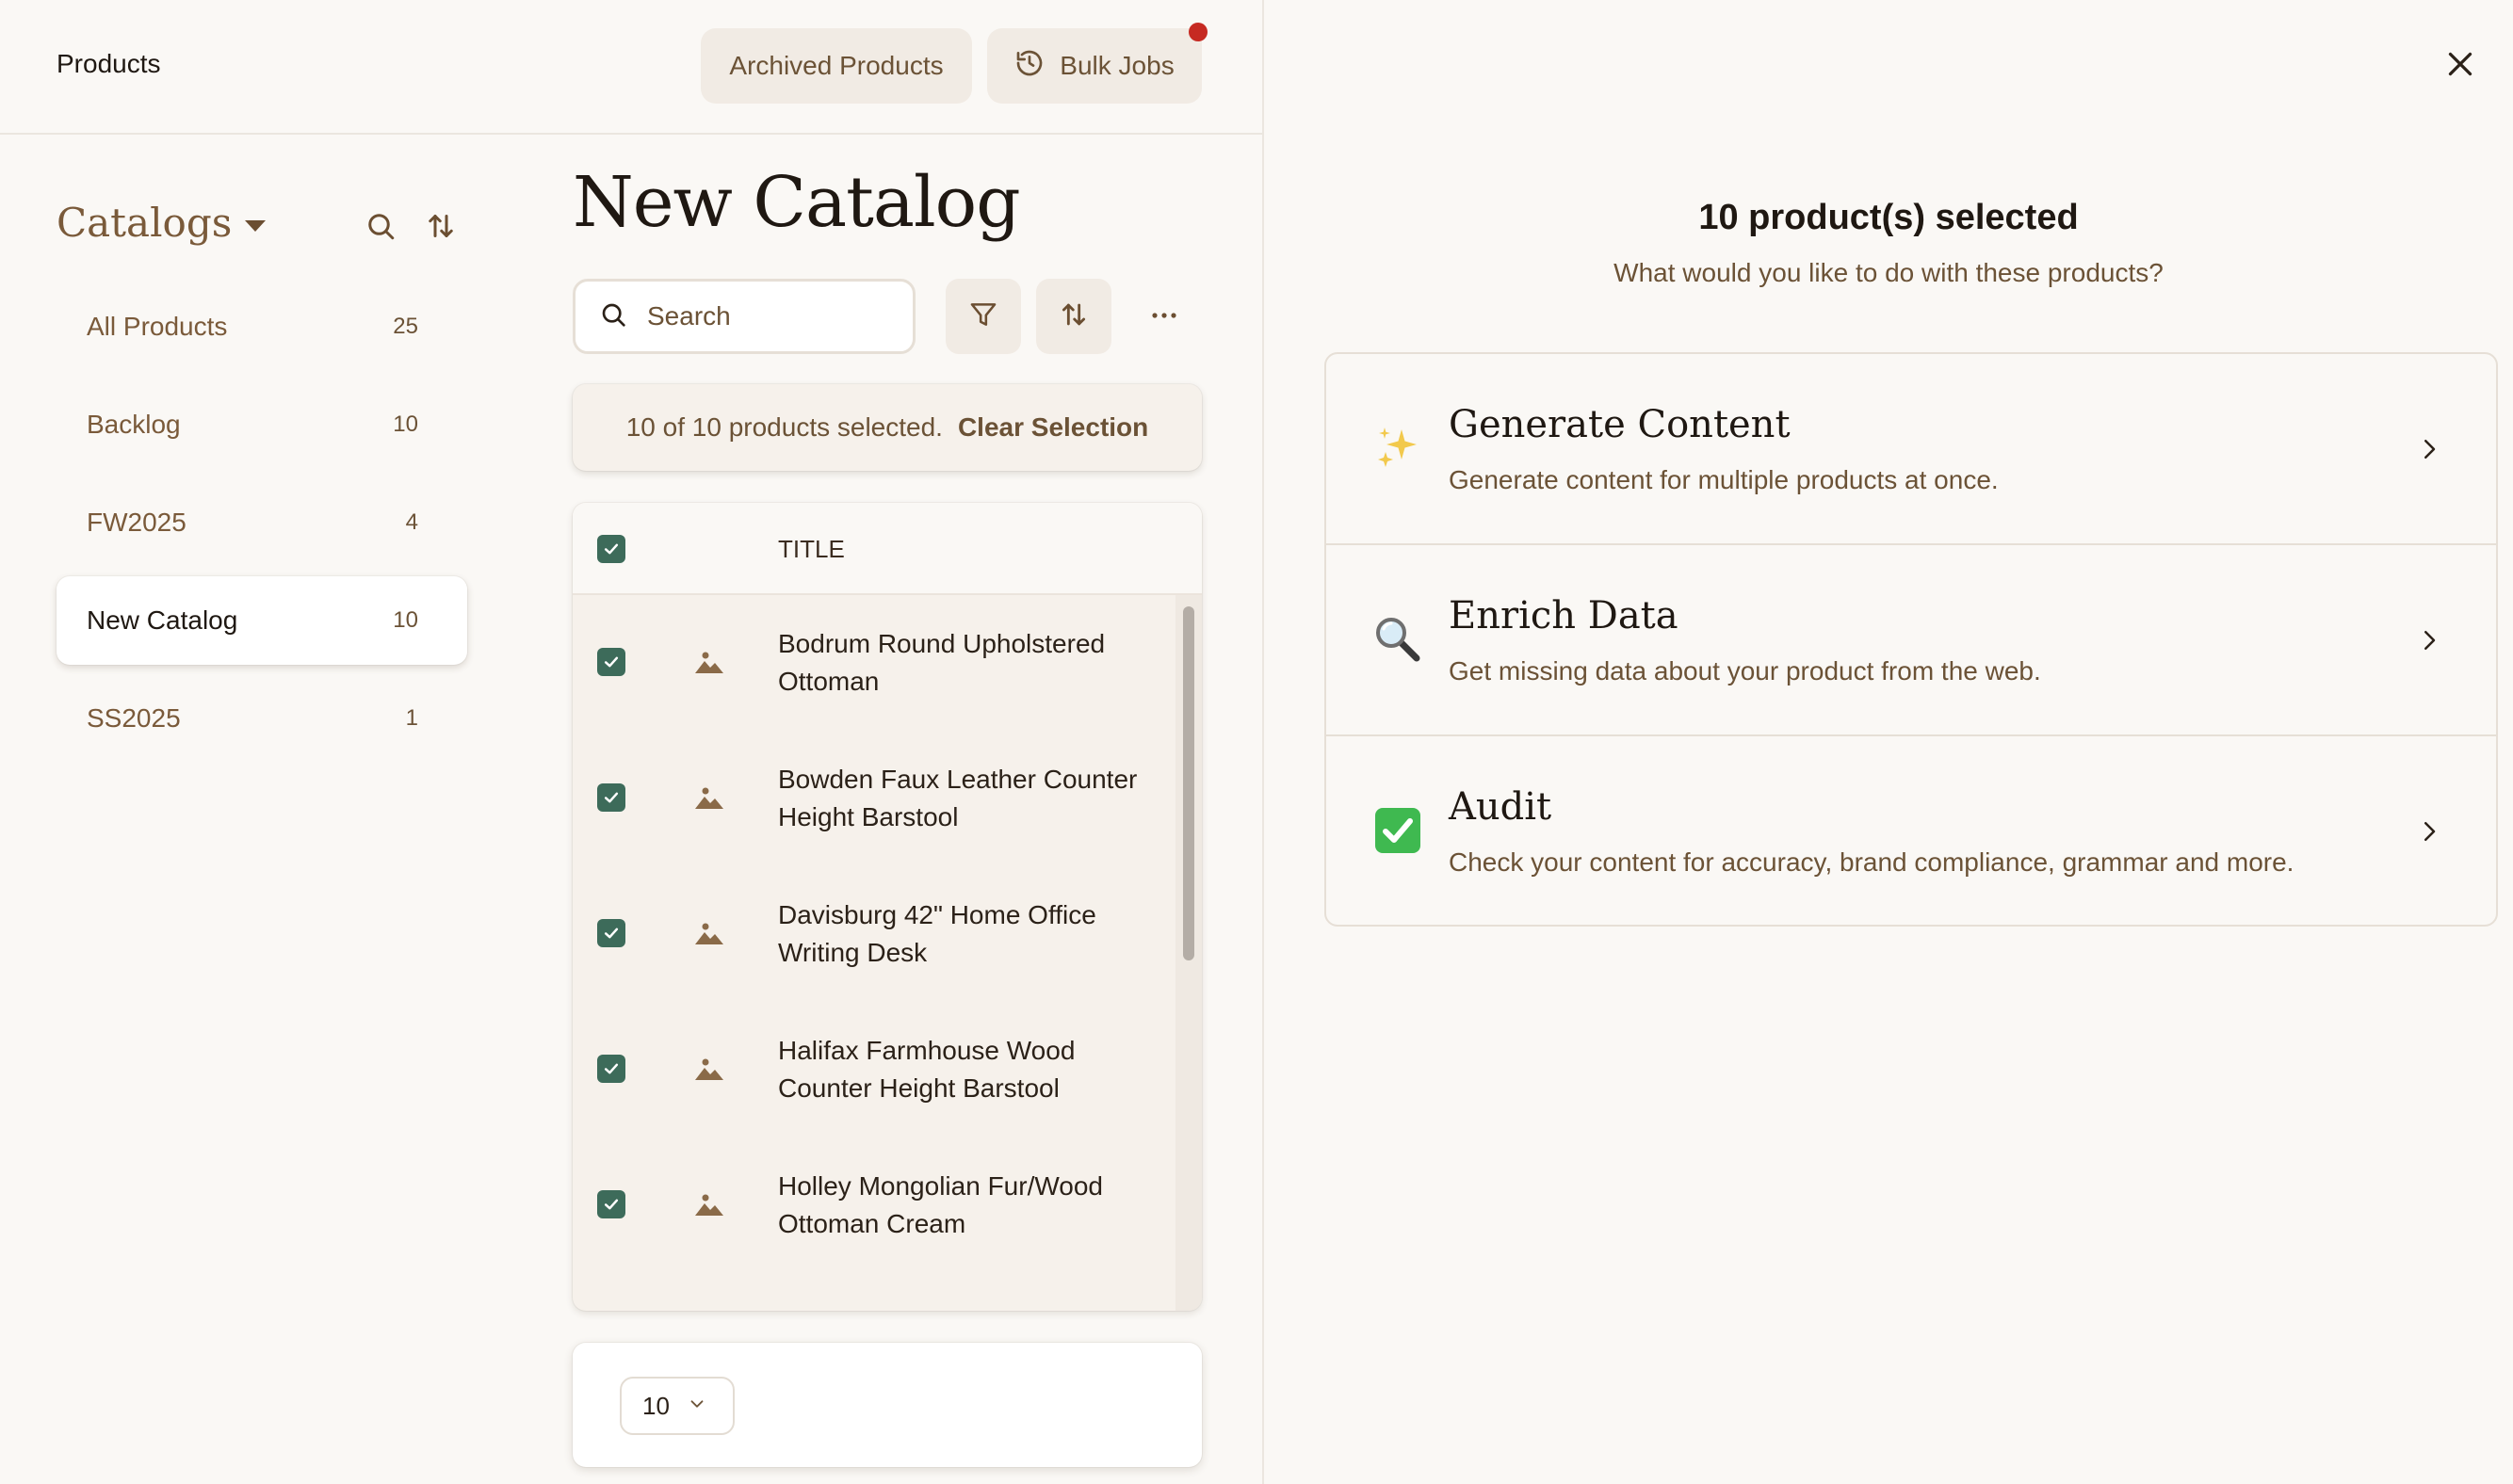 This screenshot has width=2513, height=1484. I want to click on select-all-checkbox, so click(611, 549).